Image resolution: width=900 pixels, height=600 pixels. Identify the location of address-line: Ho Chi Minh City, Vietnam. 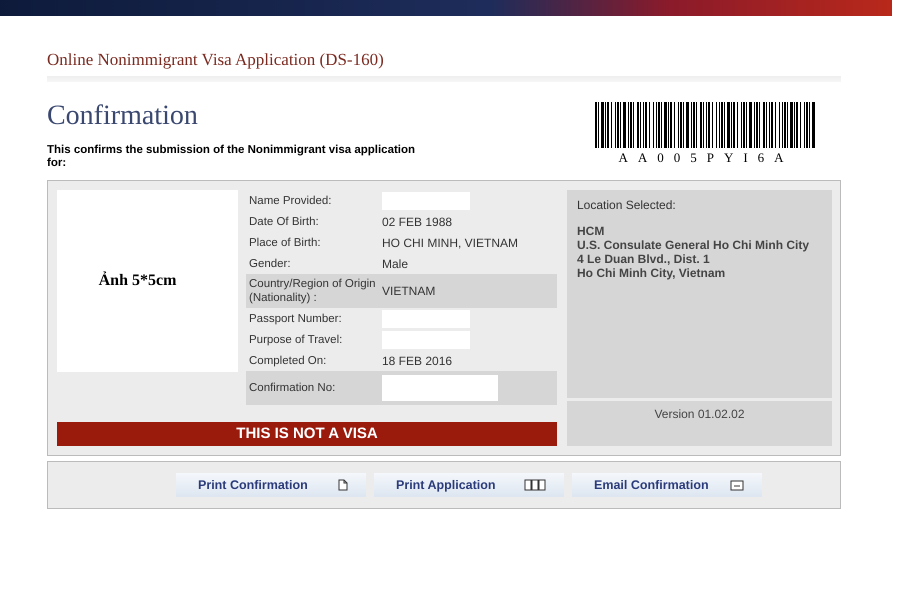
(651, 273).